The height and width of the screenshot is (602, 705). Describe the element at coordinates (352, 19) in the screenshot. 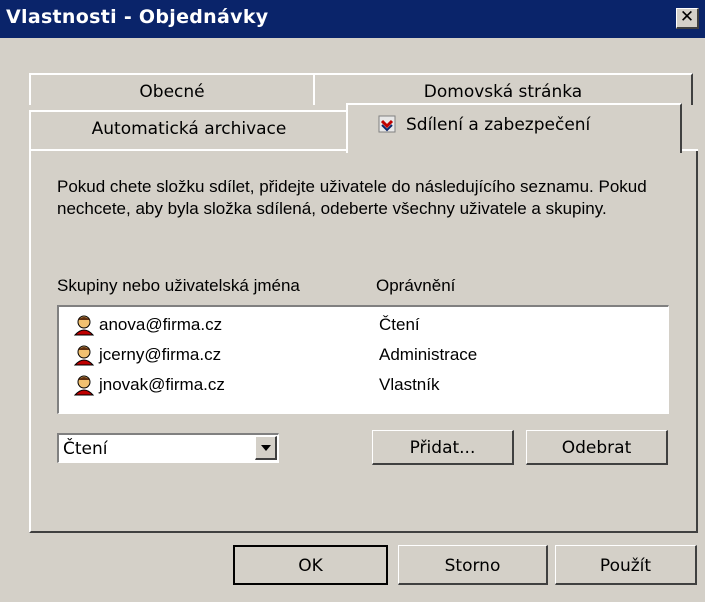

I see `title-bar: Vlastnosti - Objednávky ✕` at that location.